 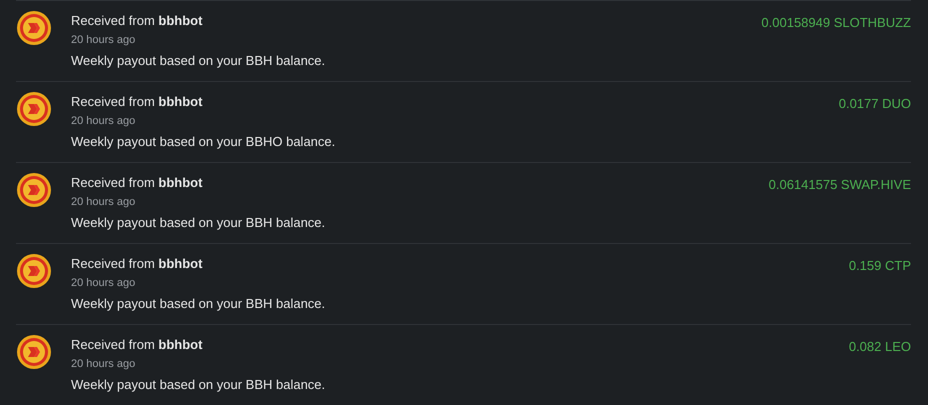 What do you see at coordinates (879, 347) in the screenshot?
I see `amount: 0.082 LEO` at bounding box center [879, 347].